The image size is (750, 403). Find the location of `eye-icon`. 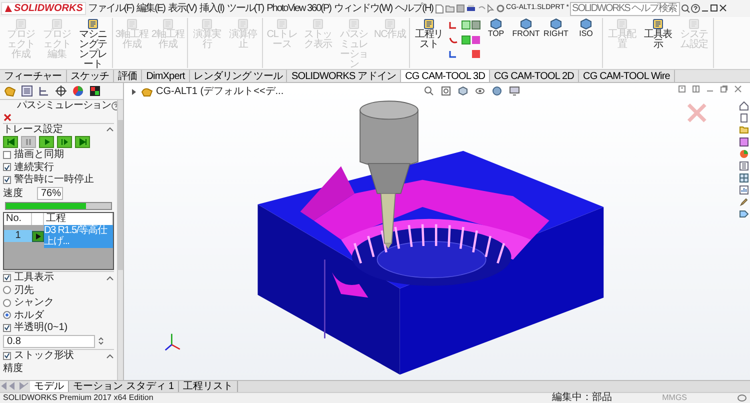

eye-icon is located at coordinates (480, 91).